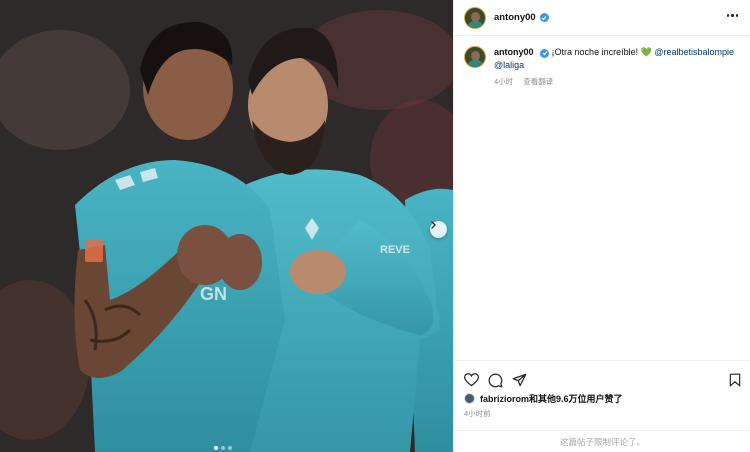 The height and width of the screenshot is (452, 750). I want to click on see-translation-link: 查看翻译, so click(538, 81).